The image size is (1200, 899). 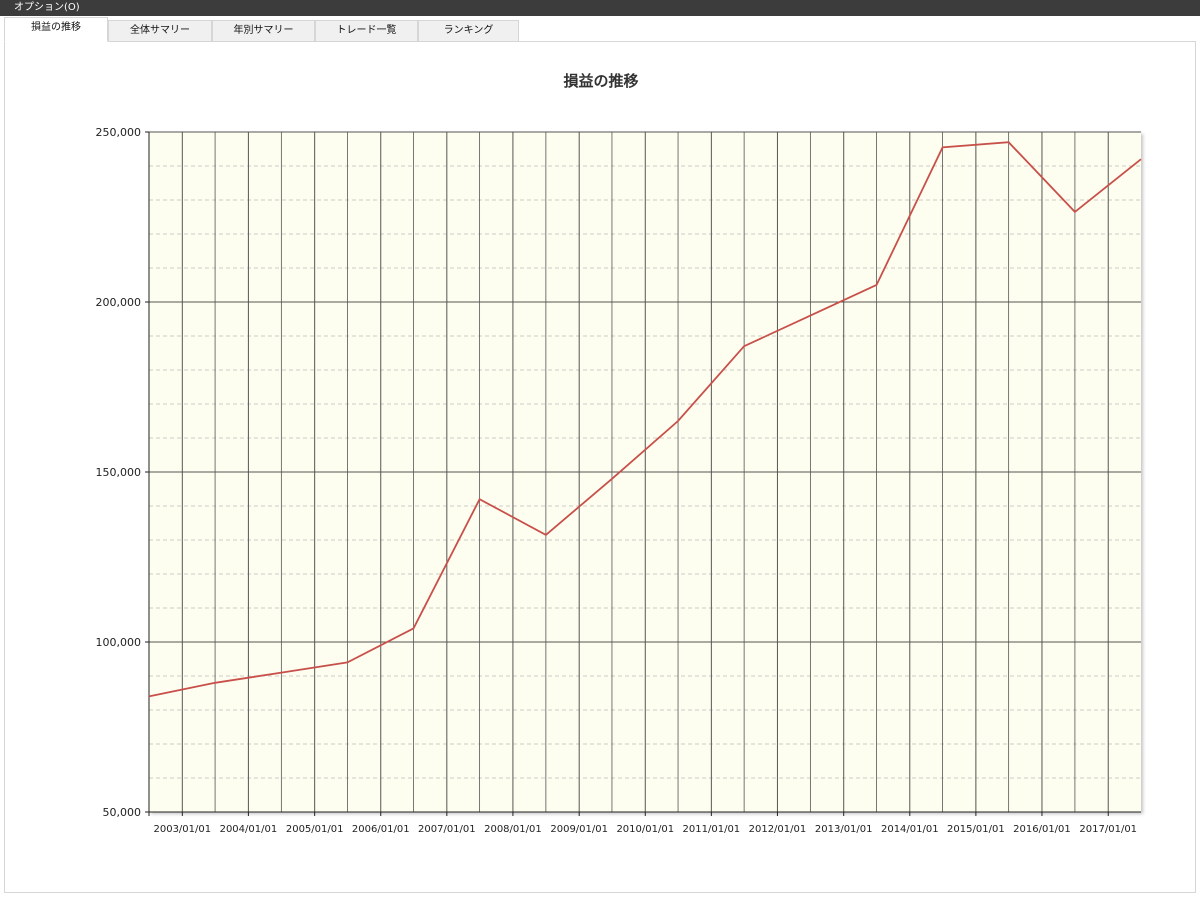 What do you see at coordinates (119, 302) in the screenshot?
I see `y-tick-label: 200,000` at bounding box center [119, 302].